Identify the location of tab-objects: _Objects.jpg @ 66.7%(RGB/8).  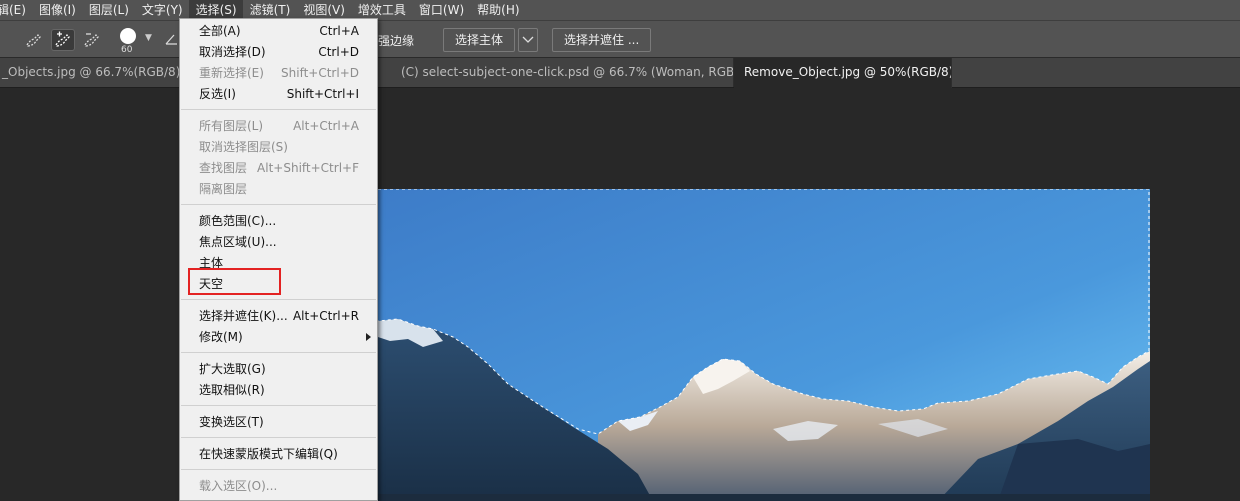
(90, 72).